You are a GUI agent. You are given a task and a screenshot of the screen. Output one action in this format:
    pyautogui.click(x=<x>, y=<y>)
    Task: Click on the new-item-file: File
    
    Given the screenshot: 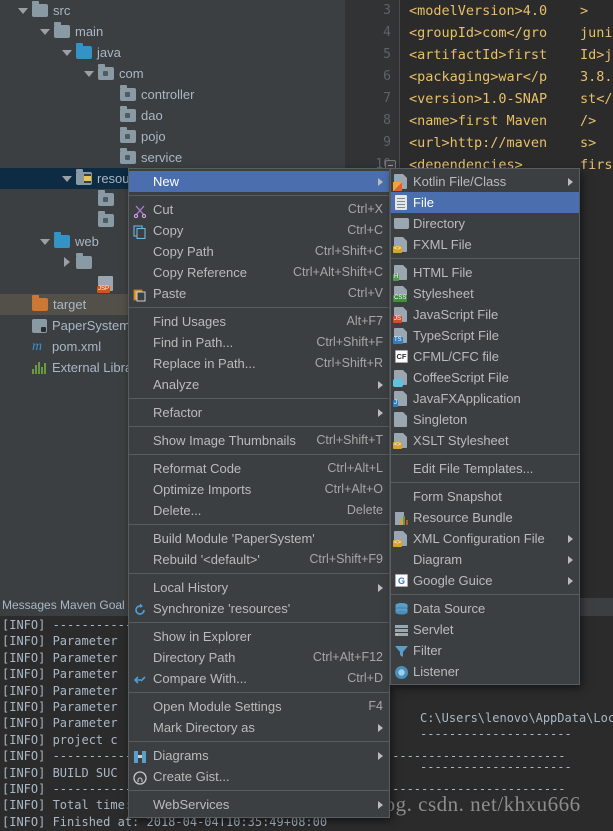 What is the action you would take?
    pyautogui.click(x=485, y=202)
    